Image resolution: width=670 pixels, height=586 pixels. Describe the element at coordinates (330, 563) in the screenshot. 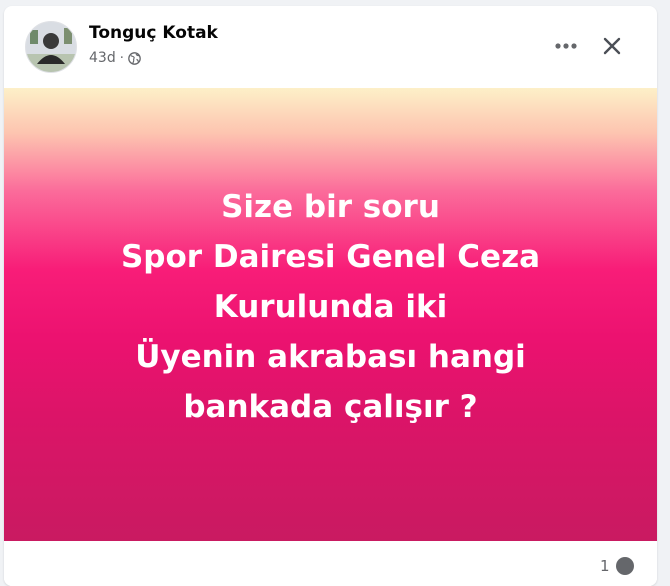

I see `post-footer: 1` at that location.